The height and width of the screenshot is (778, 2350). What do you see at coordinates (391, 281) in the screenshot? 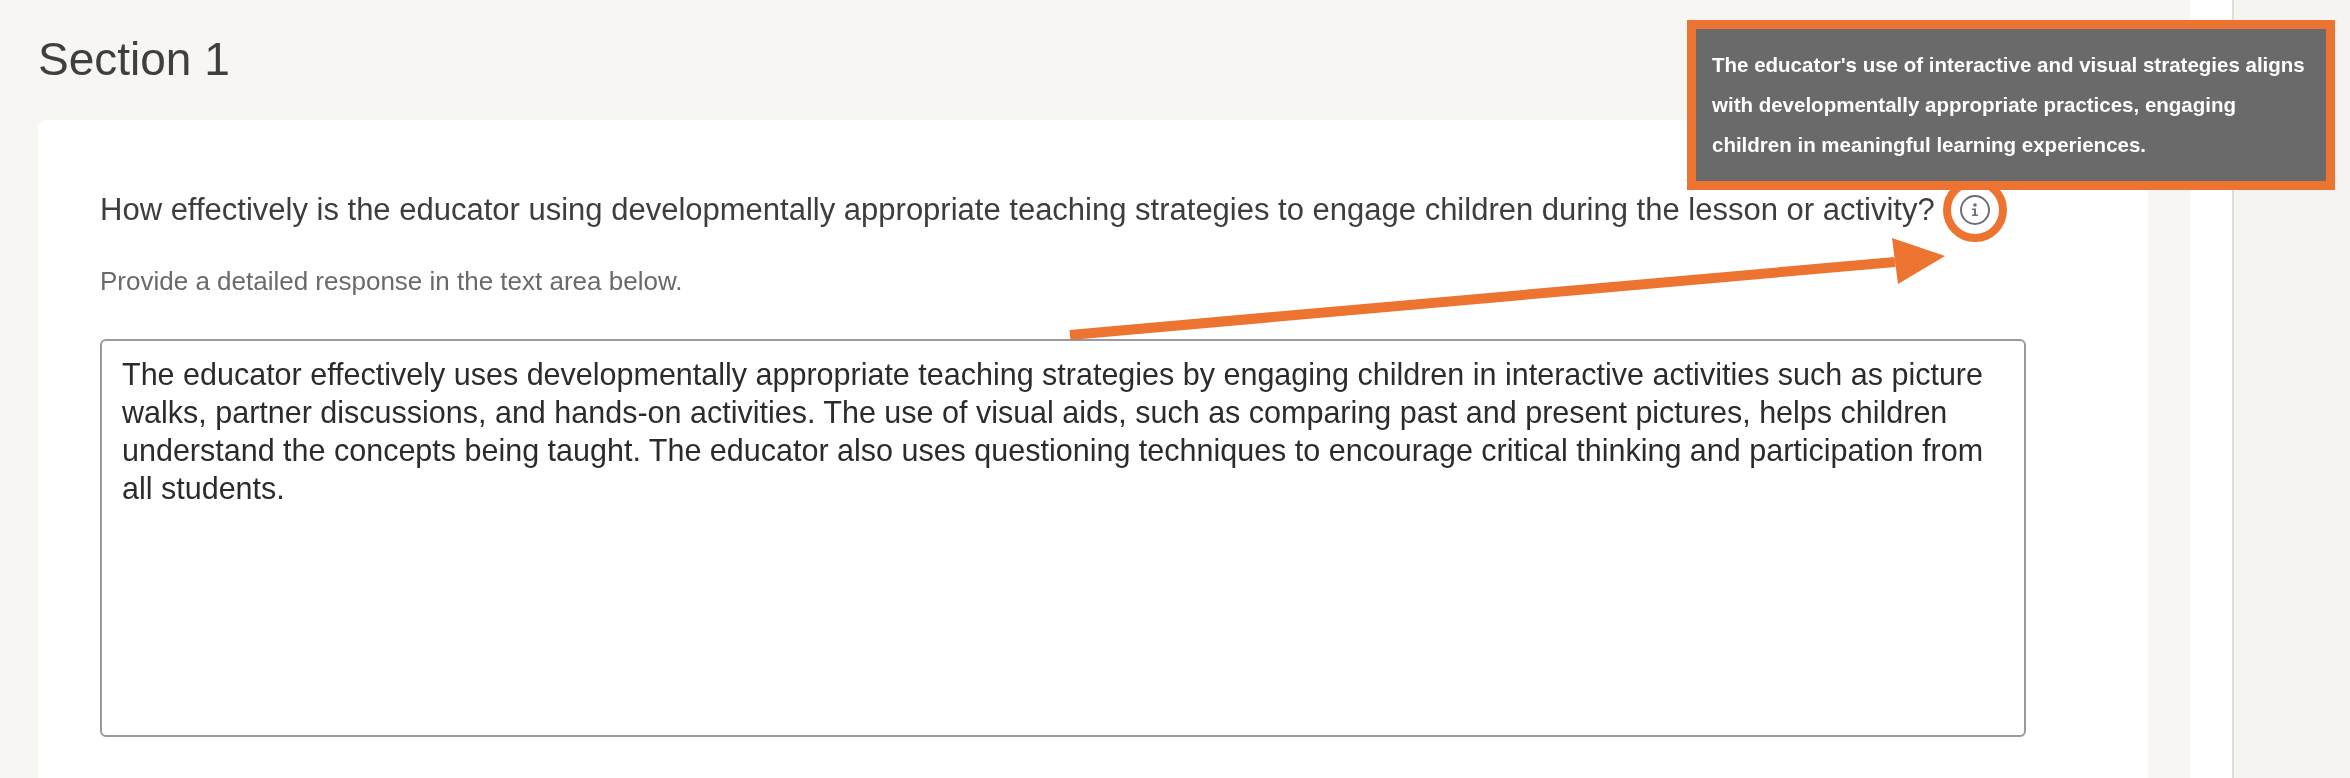
I see `response-hint: Provide a detailed response in the text area below.` at bounding box center [391, 281].